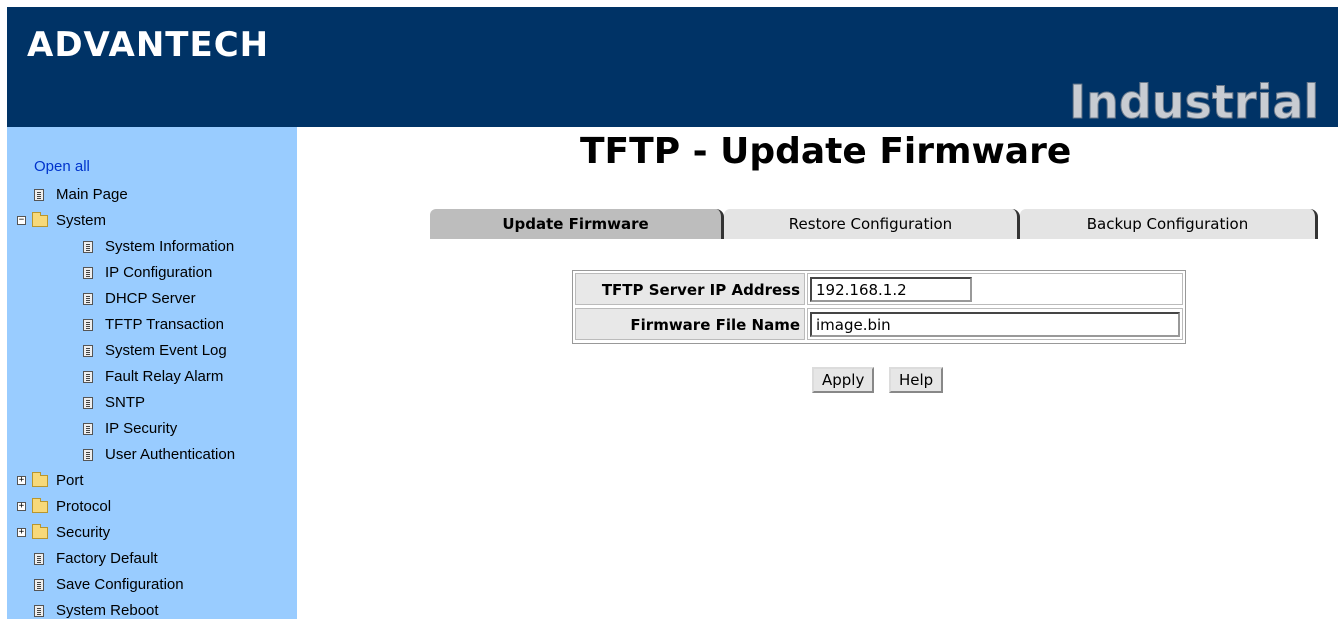  I want to click on sidebar-item-label: Security, so click(83, 532).